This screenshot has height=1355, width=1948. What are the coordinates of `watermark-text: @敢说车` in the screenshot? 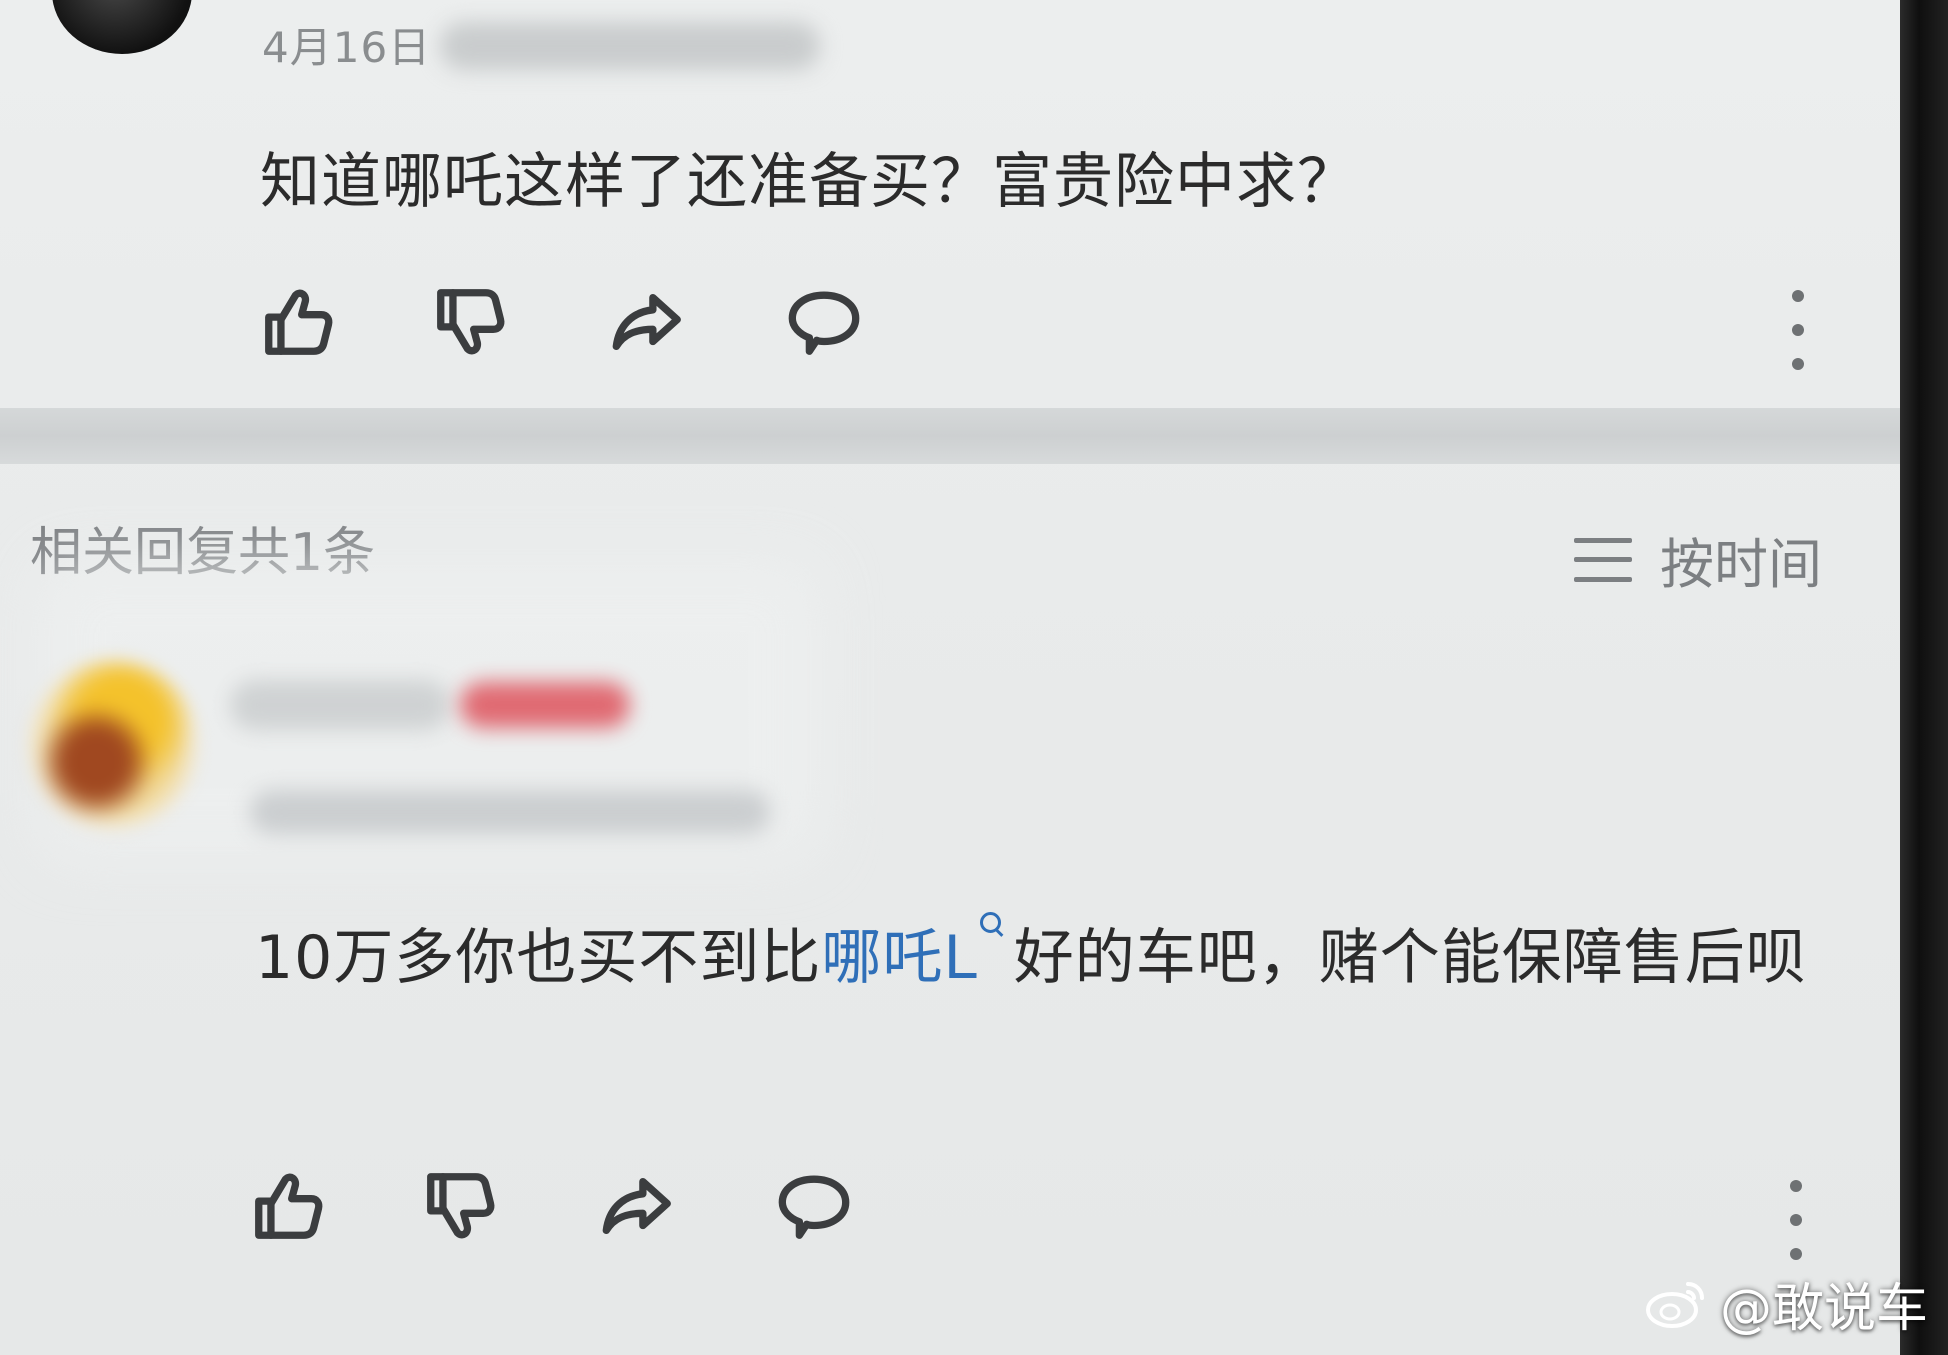 It's located at (1823, 1309).